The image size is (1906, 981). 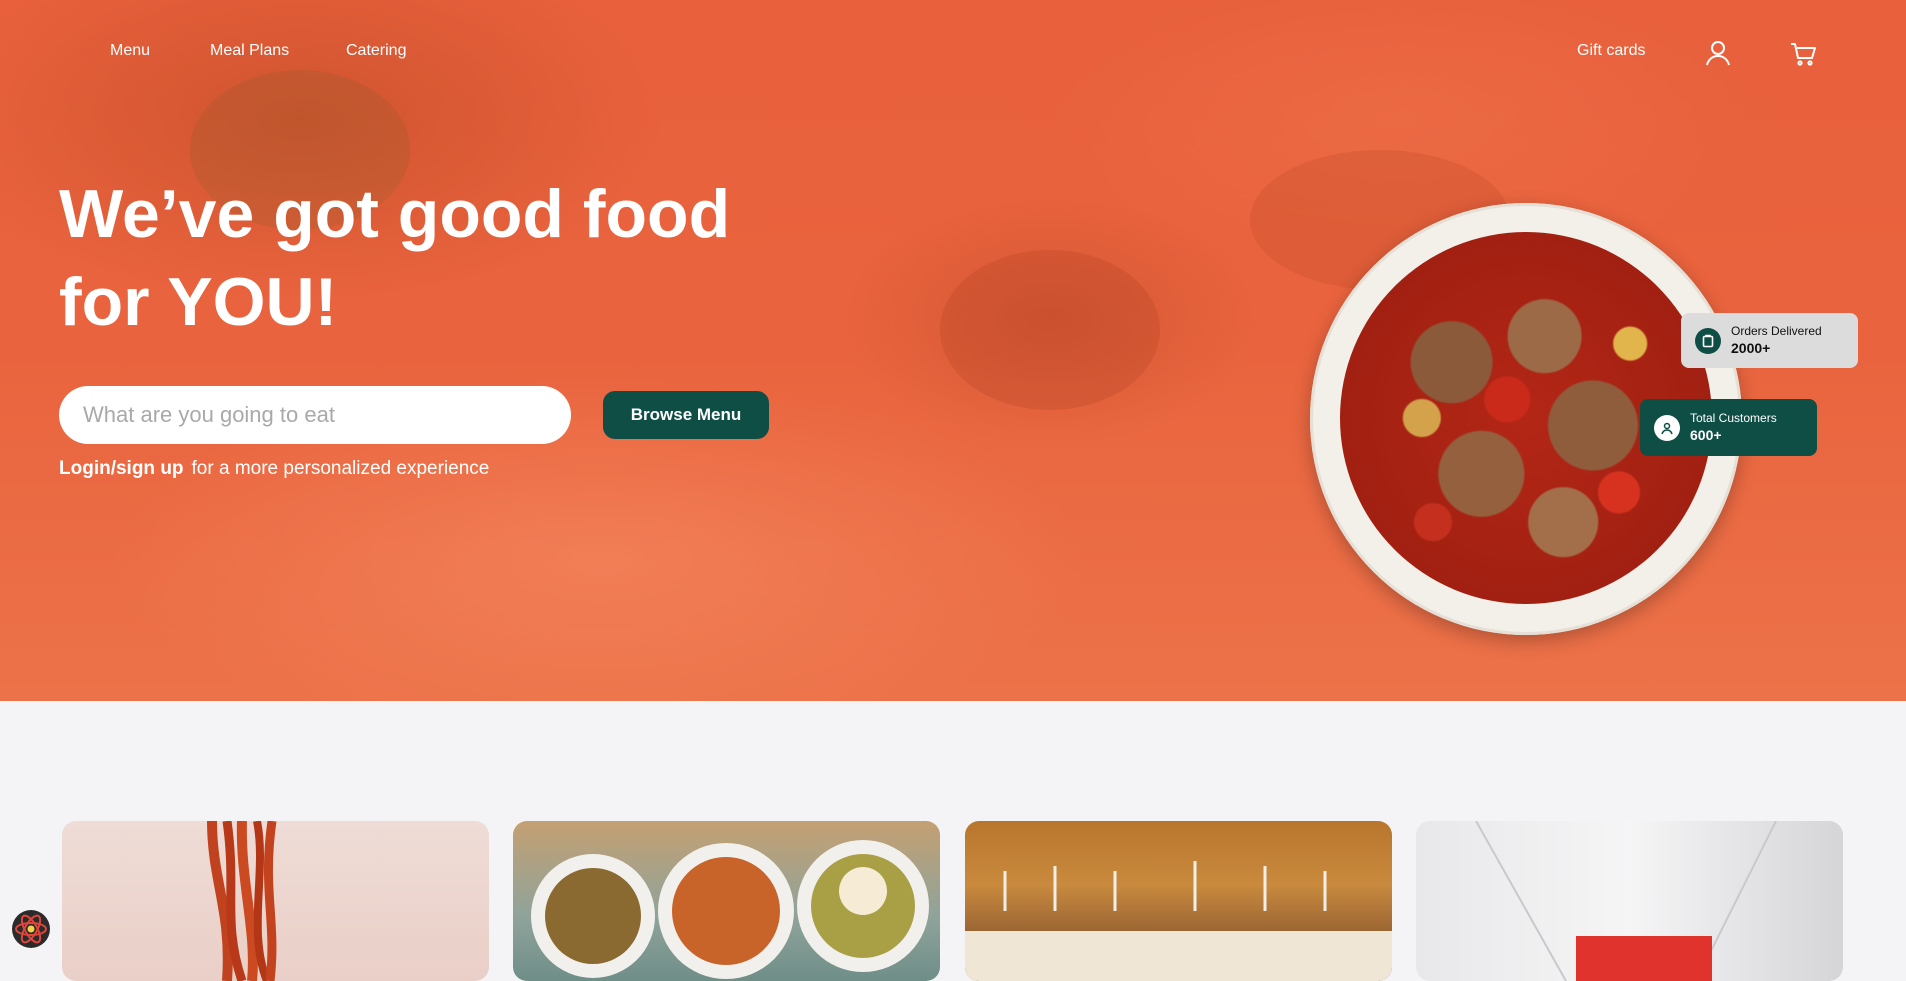 What do you see at coordinates (121, 468) in the screenshot?
I see `login-signup-link: Login/sign up` at bounding box center [121, 468].